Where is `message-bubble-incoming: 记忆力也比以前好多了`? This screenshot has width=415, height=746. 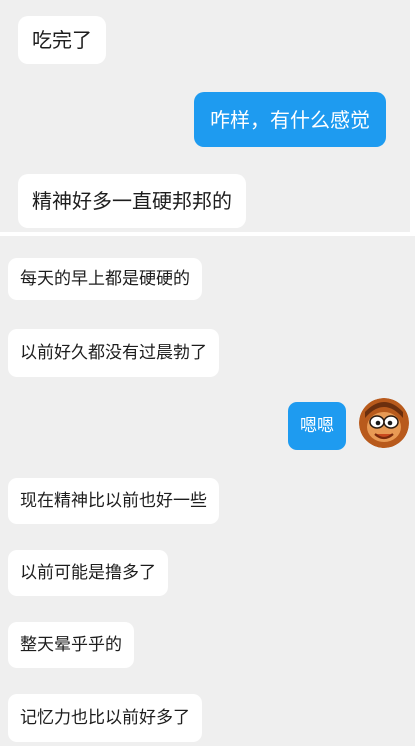
message-bubble-incoming: 记忆力也比以前好多了 is located at coordinates (105, 718).